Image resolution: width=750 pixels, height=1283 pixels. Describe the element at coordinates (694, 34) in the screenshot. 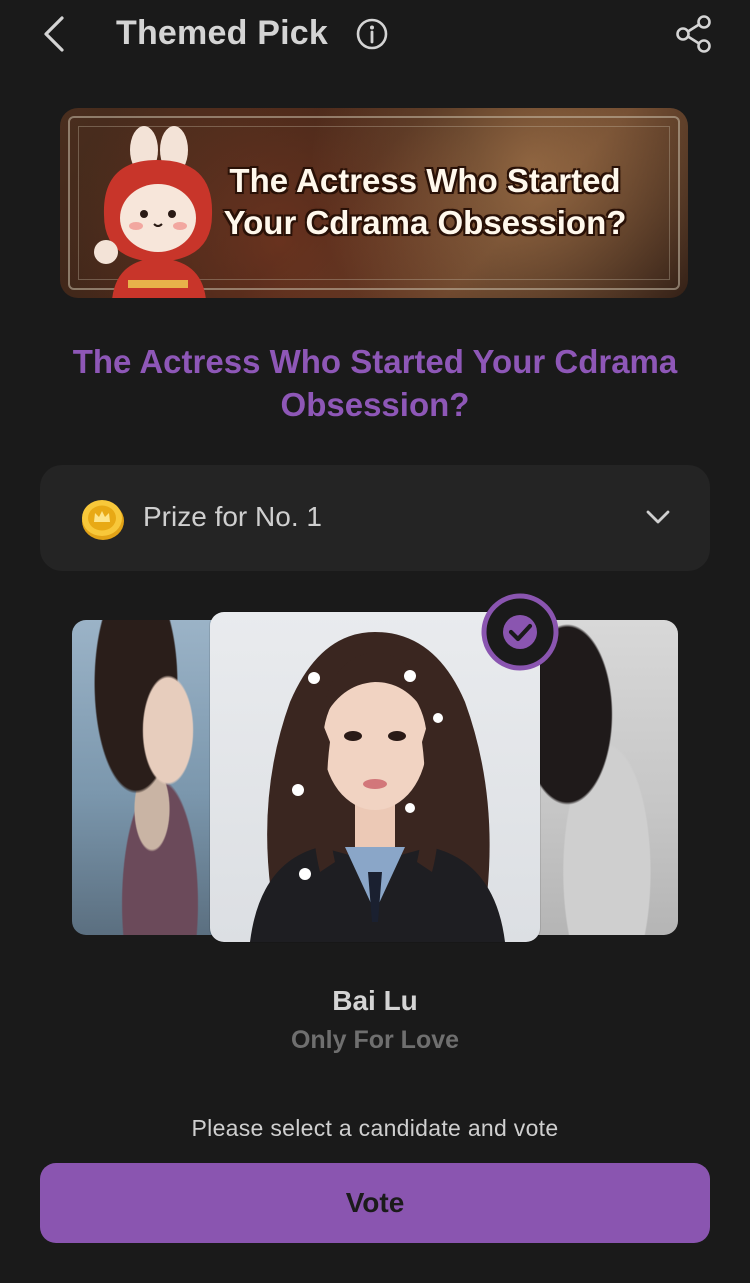

I see `share-icon` at that location.